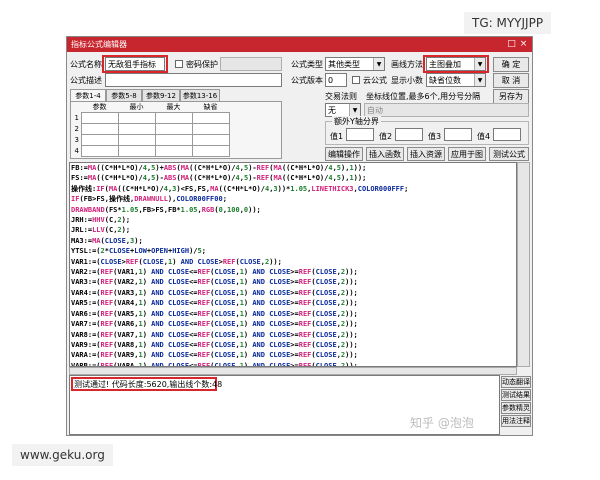 The image size is (600, 480). Describe the element at coordinates (149, 199) in the screenshot. I see `code-line: IF(FB>FS,操作线,DRAWNULL),COLOR00FF00;` at that location.